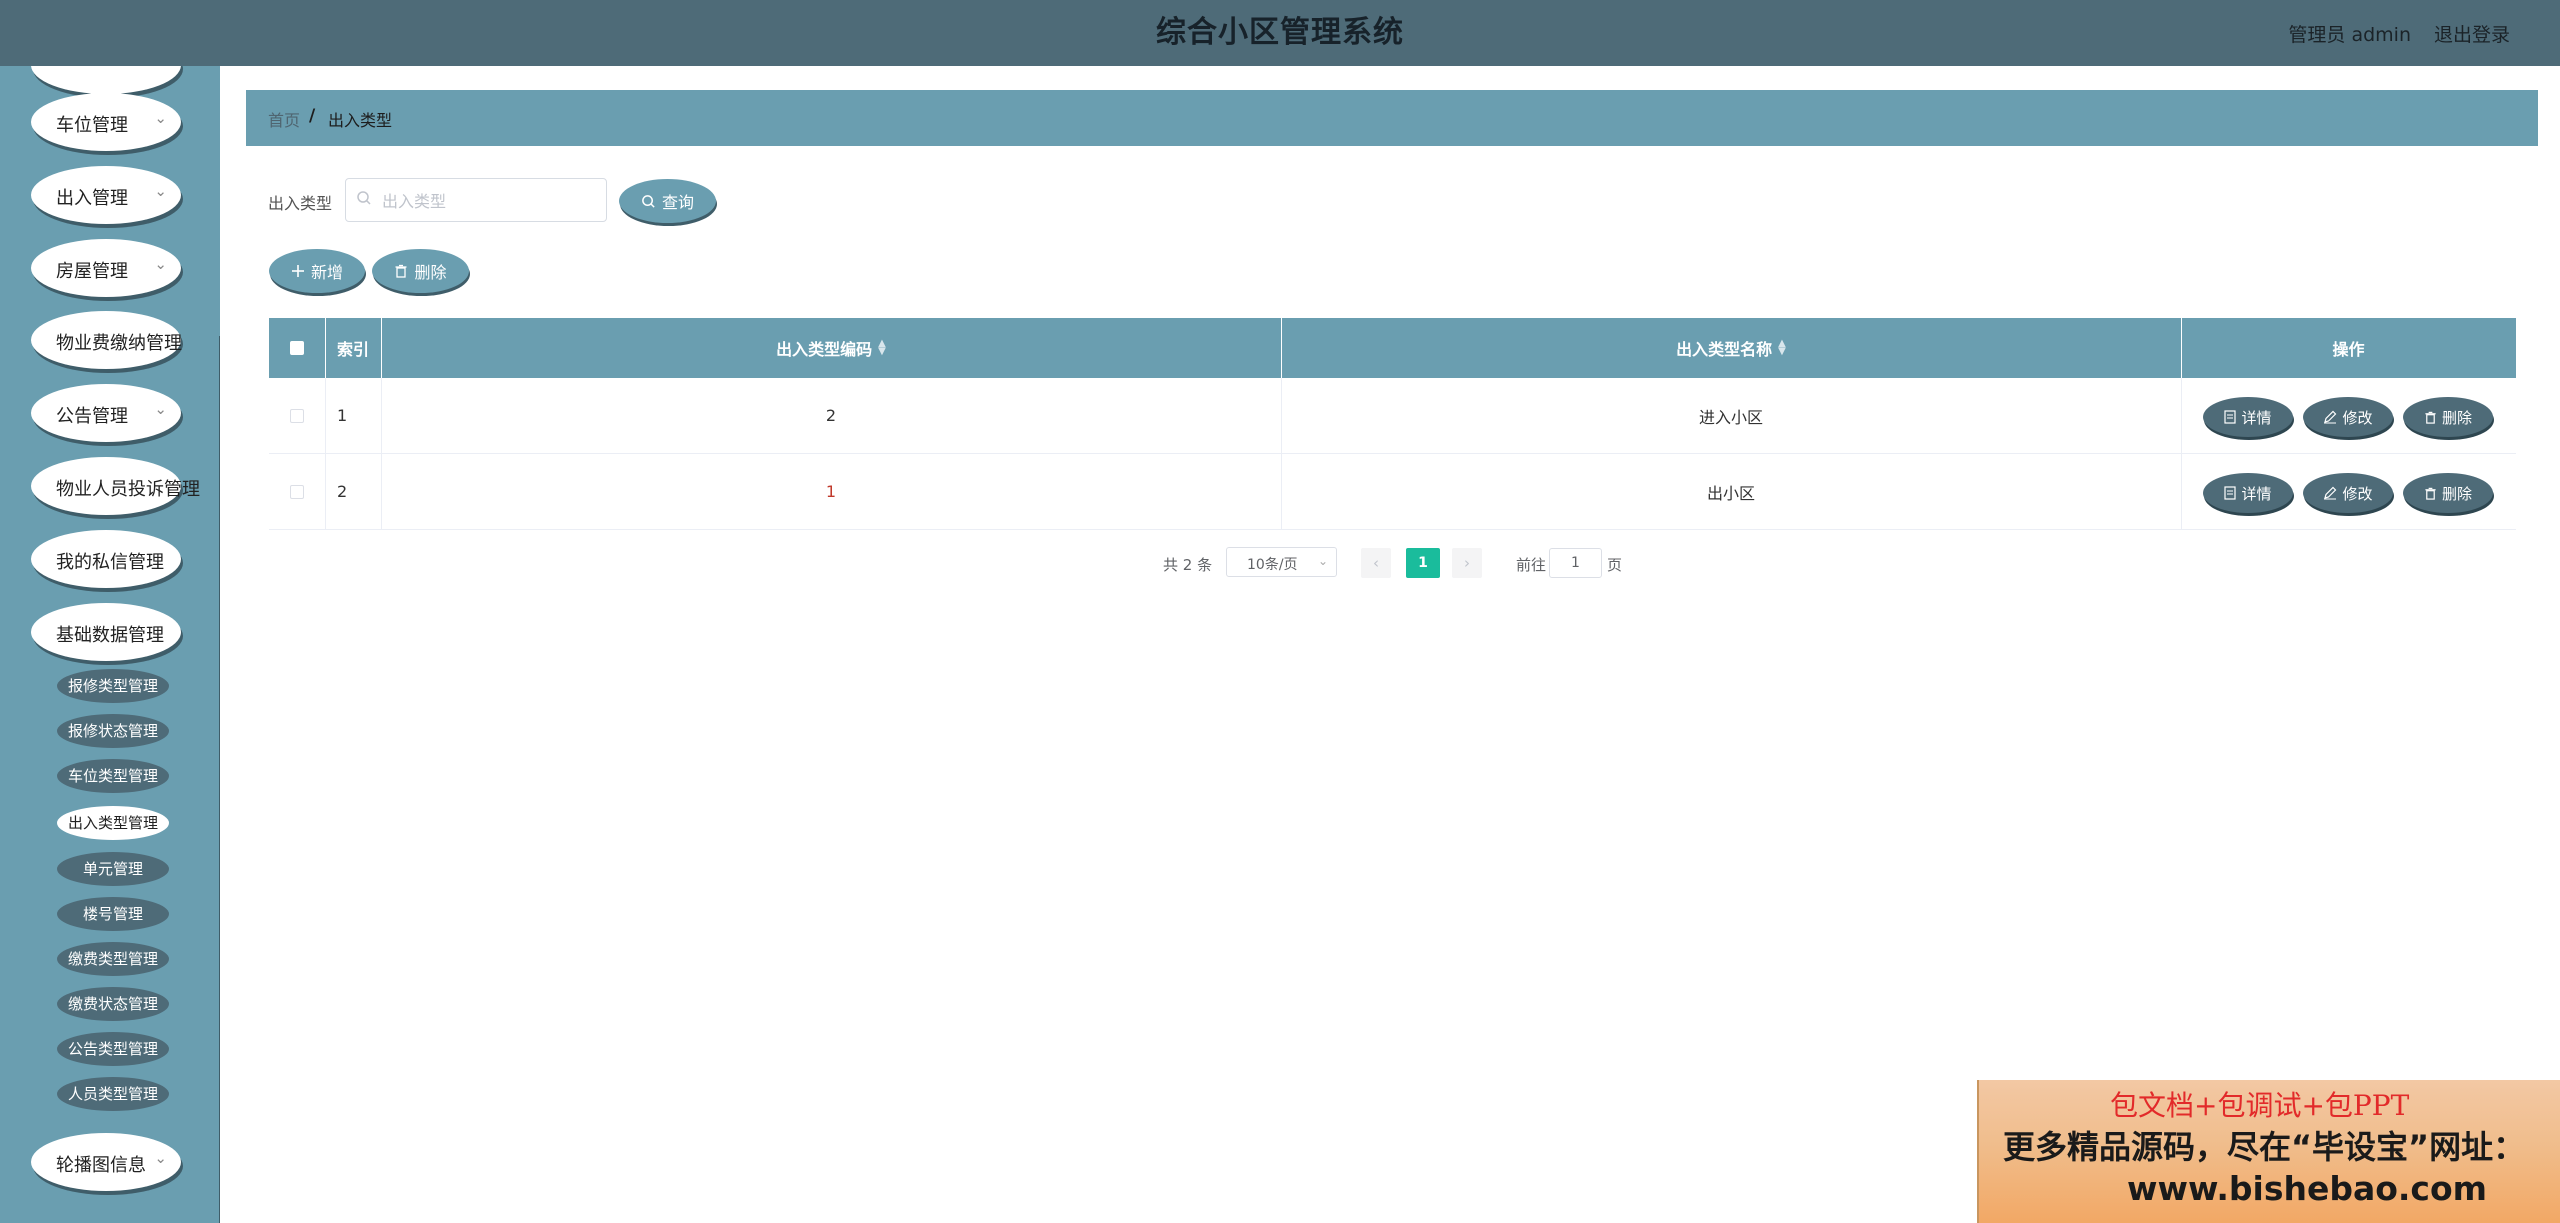 Image resolution: width=2560 pixels, height=1223 pixels. I want to click on sidebar-item-access: 出入管理 ⌄, so click(106, 195).